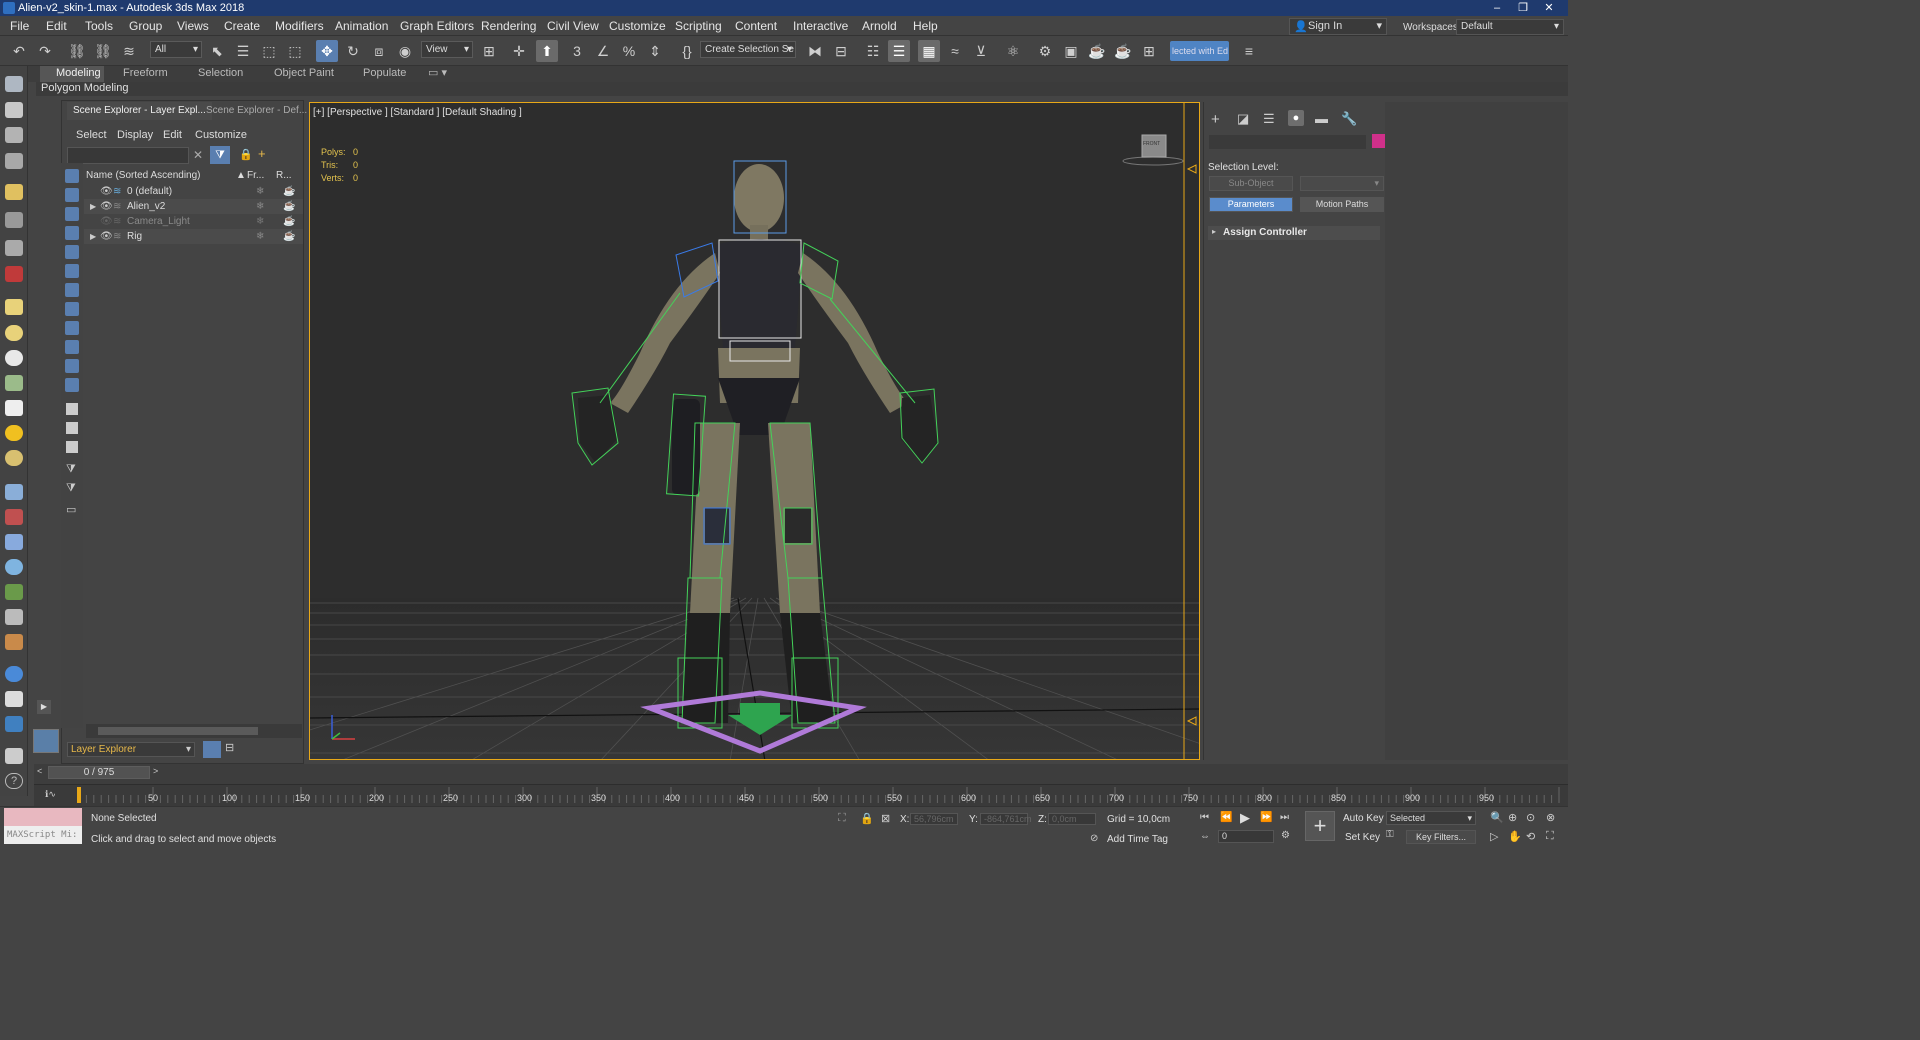 The height and width of the screenshot is (1040, 1920). What do you see at coordinates (1249, 51) in the screenshot?
I see `toolbar-menu-icon: ≡` at bounding box center [1249, 51].